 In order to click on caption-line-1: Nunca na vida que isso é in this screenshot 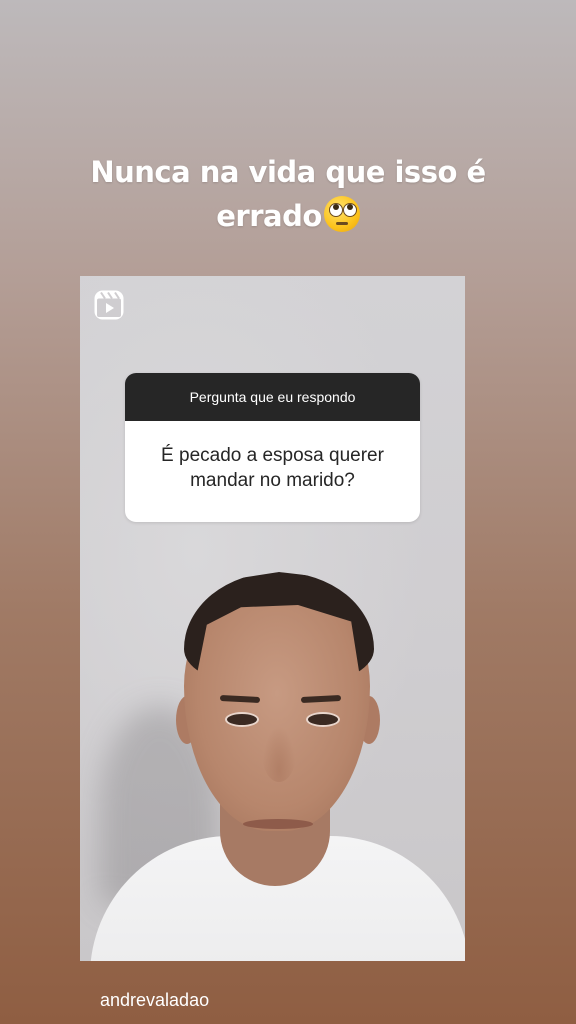, I will do `click(288, 172)`.